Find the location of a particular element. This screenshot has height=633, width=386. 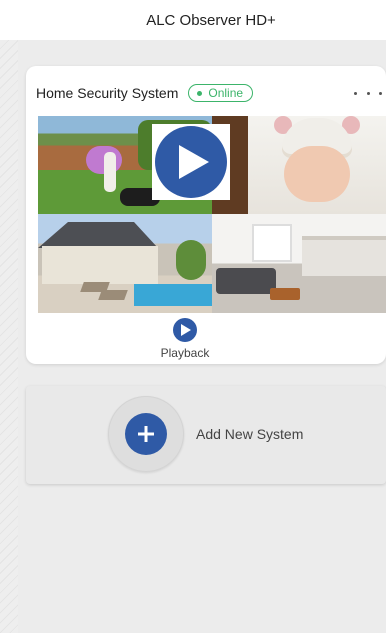

more-options-icon is located at coordinates (368, 93).